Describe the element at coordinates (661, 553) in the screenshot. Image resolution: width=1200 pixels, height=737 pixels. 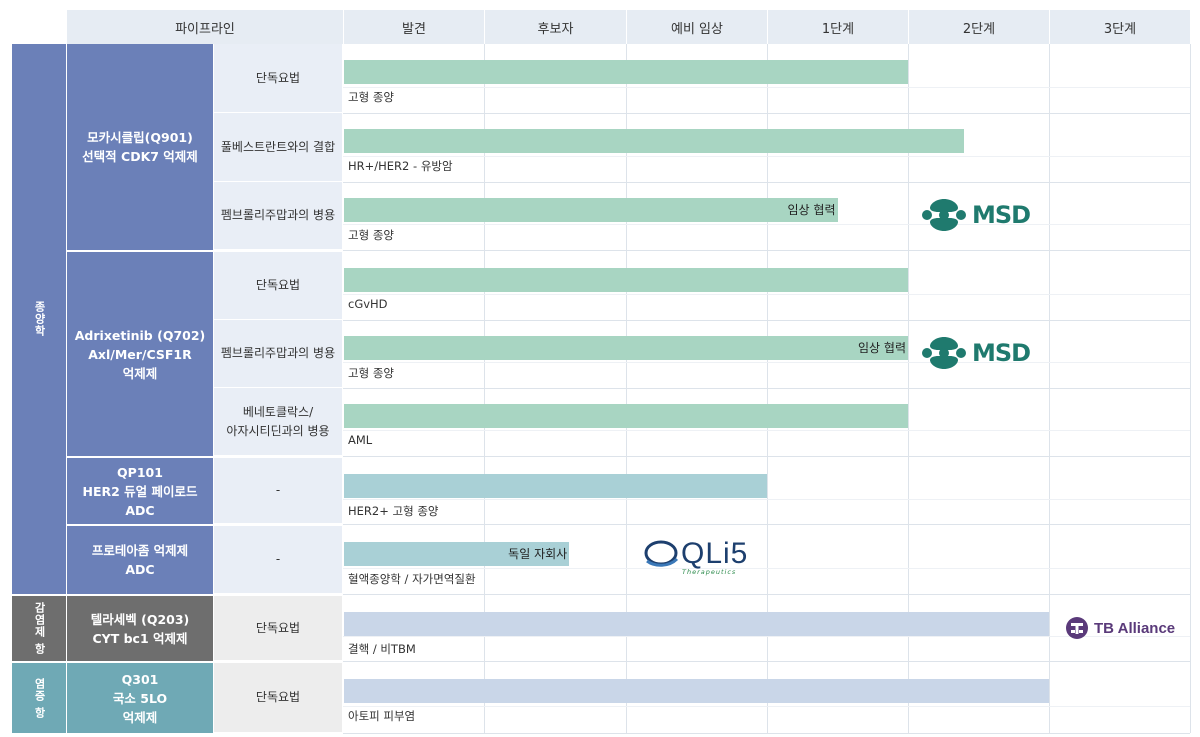
I see `qli5-swoosh-icon` at that location.